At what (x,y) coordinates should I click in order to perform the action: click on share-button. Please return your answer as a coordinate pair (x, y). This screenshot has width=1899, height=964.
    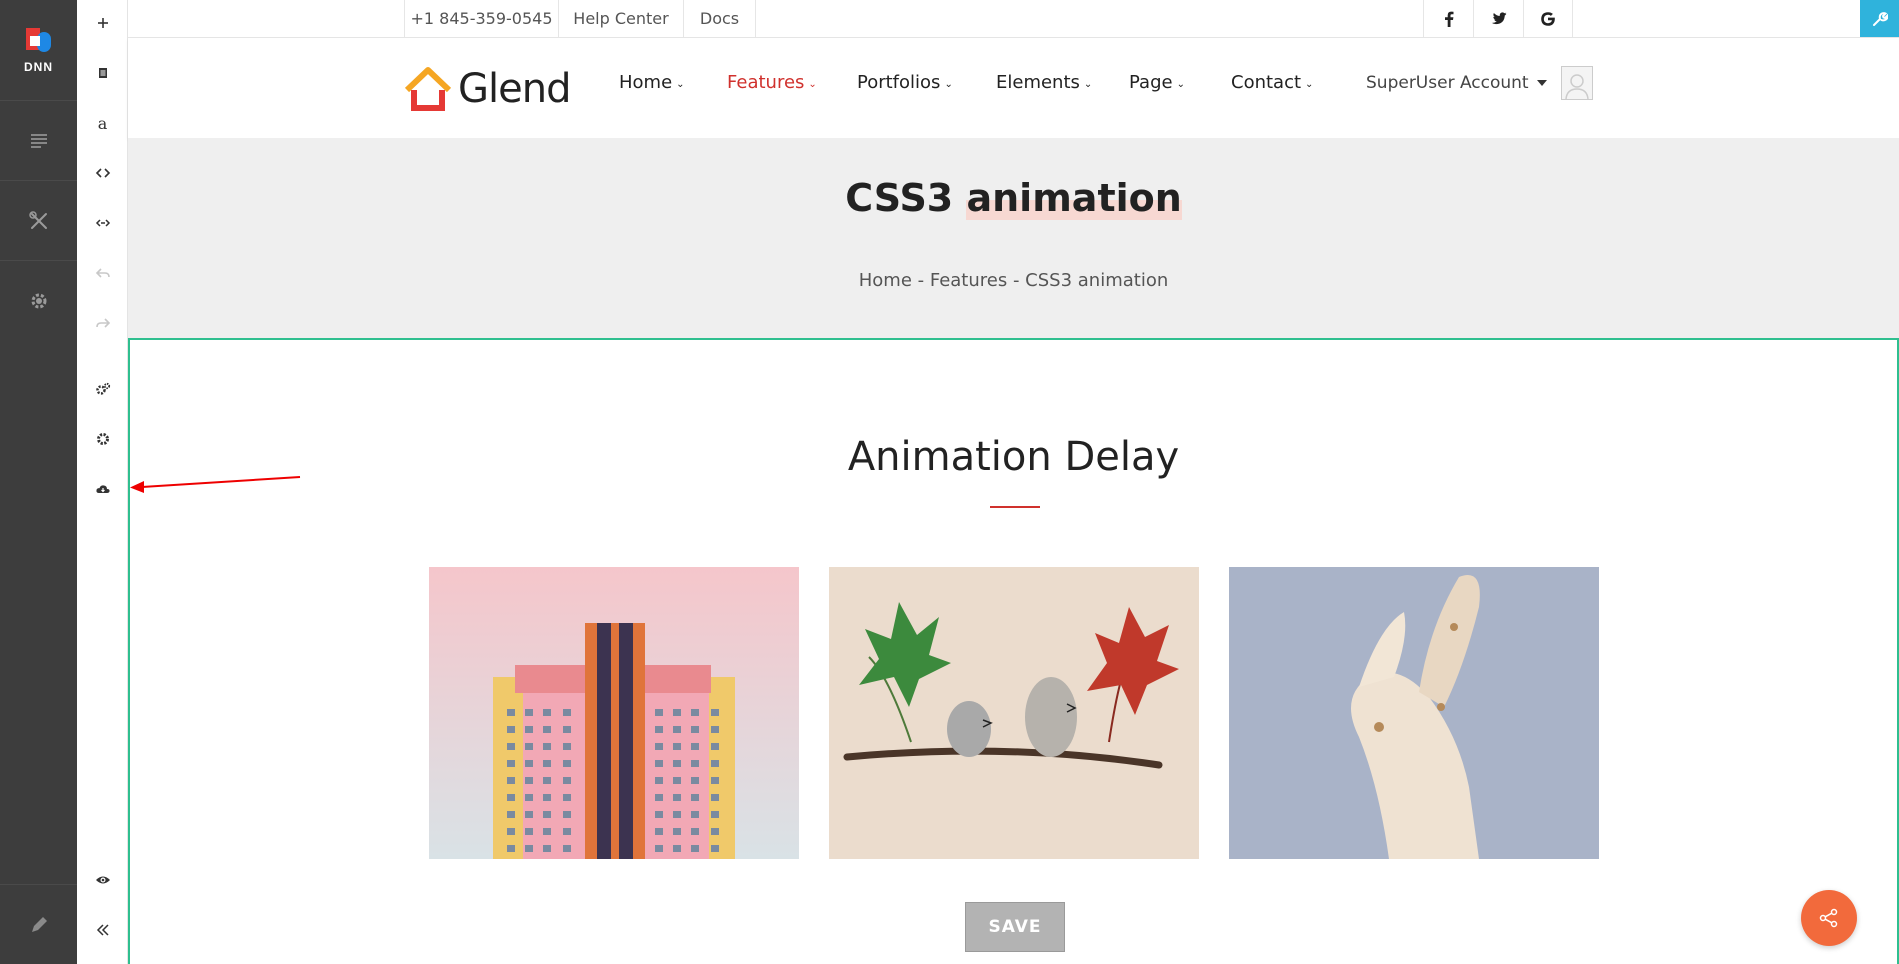
    Looking at the image, I should click on (1829, 918).